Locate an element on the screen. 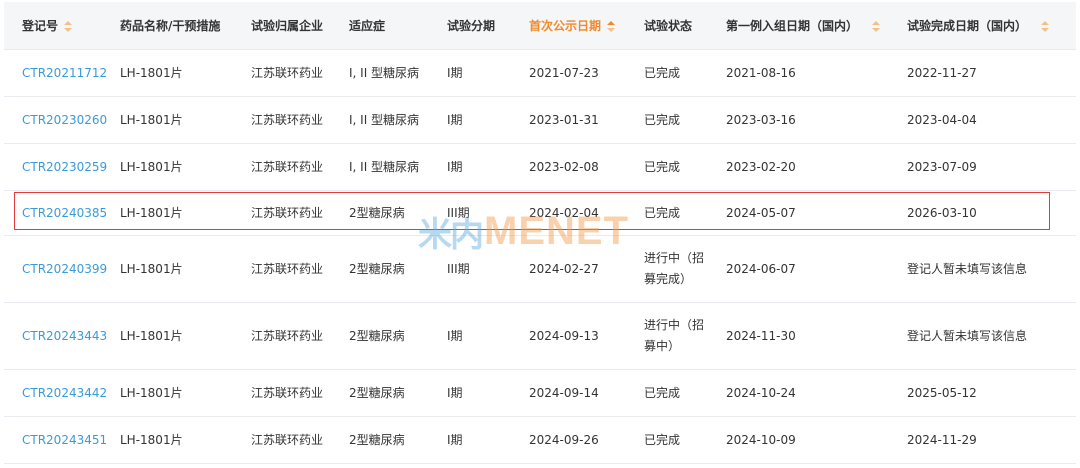 The height and width of the screenshot is (468, 1080). reg-link: CTR20243442 is located at coordinates (64, 393).